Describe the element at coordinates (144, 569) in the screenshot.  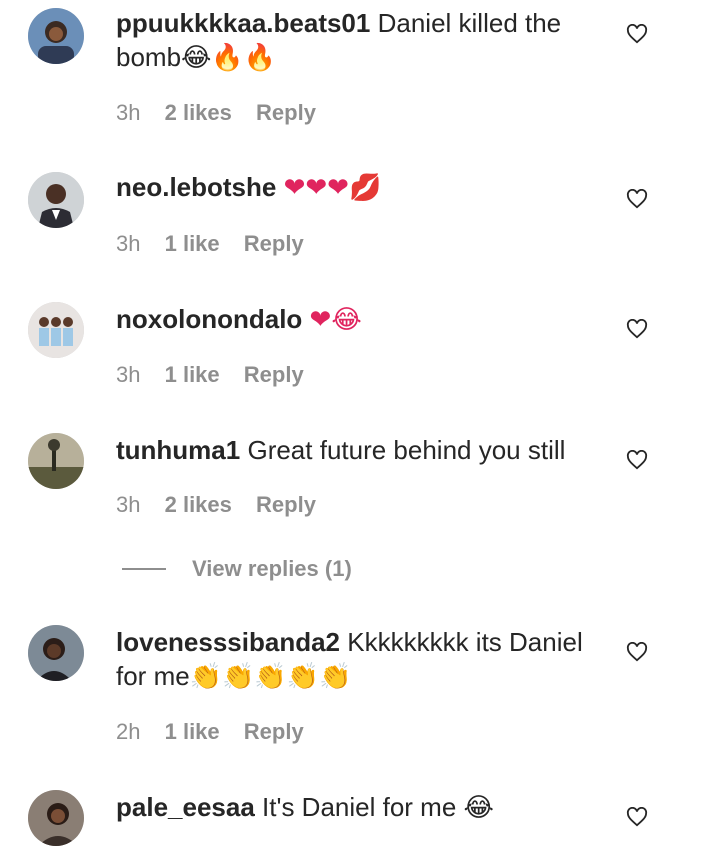
I see `divider-line` at that location.